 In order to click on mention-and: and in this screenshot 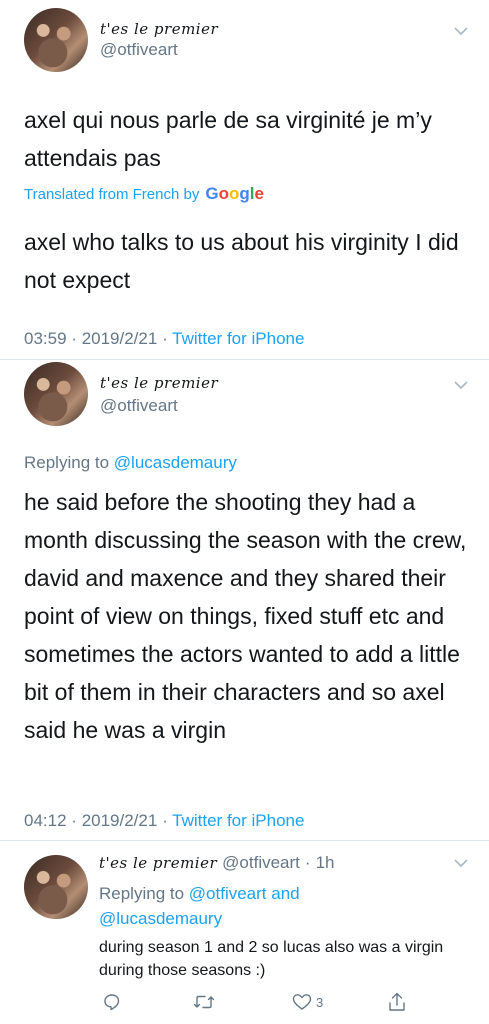, I will do `click(285, 893)`.